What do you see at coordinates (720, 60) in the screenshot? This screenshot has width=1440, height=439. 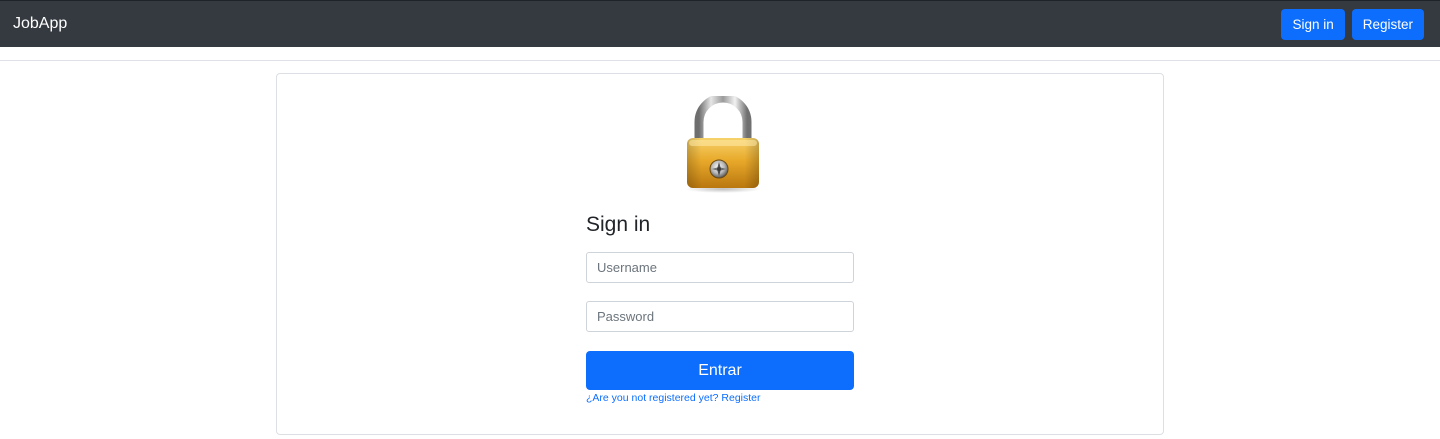 I see `header-divider` at bounding box center [720, 60].